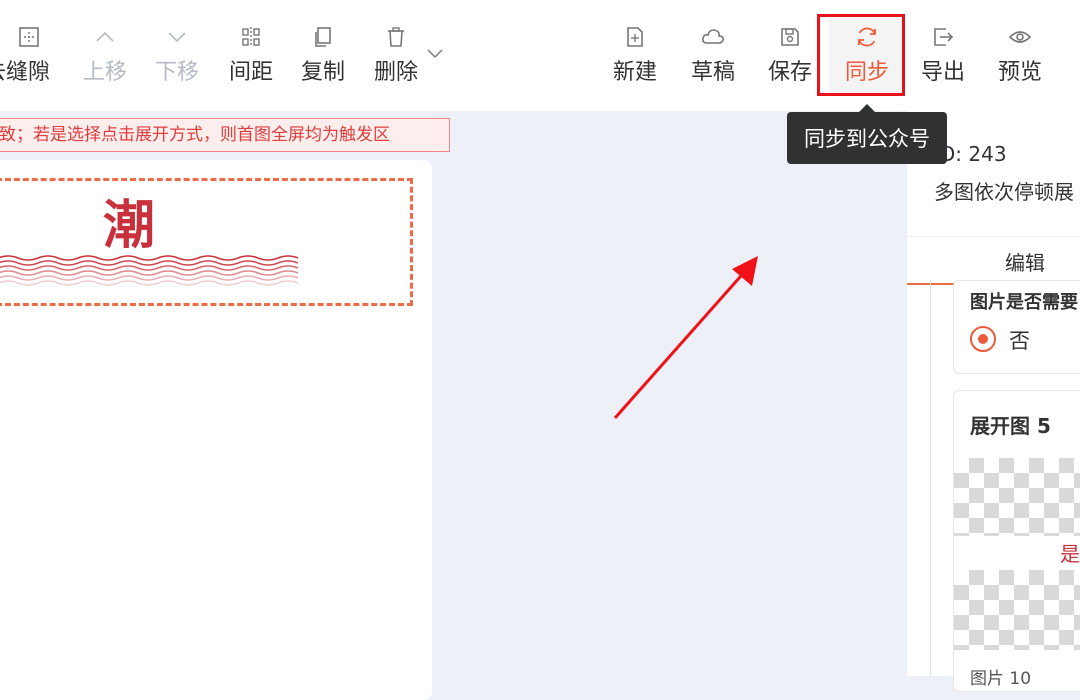 This screenshot has width=1080, height=700. Describe the element at coordinates (930, 478) in the screenshot. I see `panel-divider` at that location.